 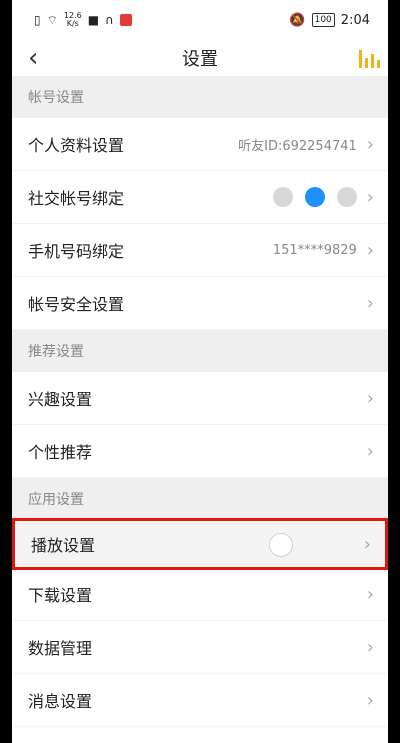 What do you see at coordinates (60, 452) in the screenshot?
I see `row-label: 个性推荐` at bounding box center [60, 452].